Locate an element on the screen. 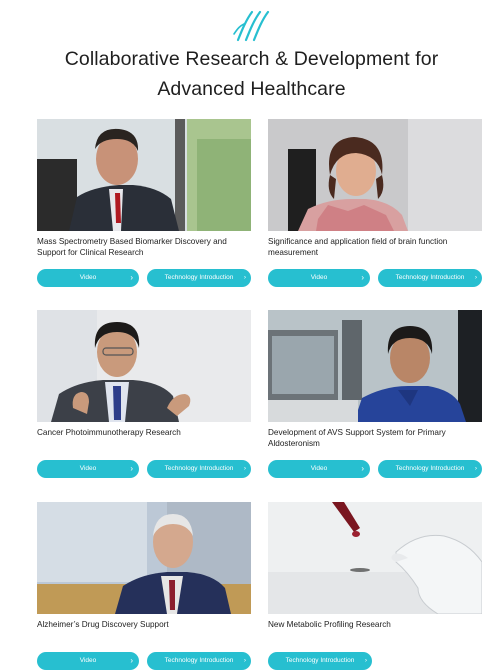  card-title: New Metabolic Profiling Research is located at coordinates (375, 631).